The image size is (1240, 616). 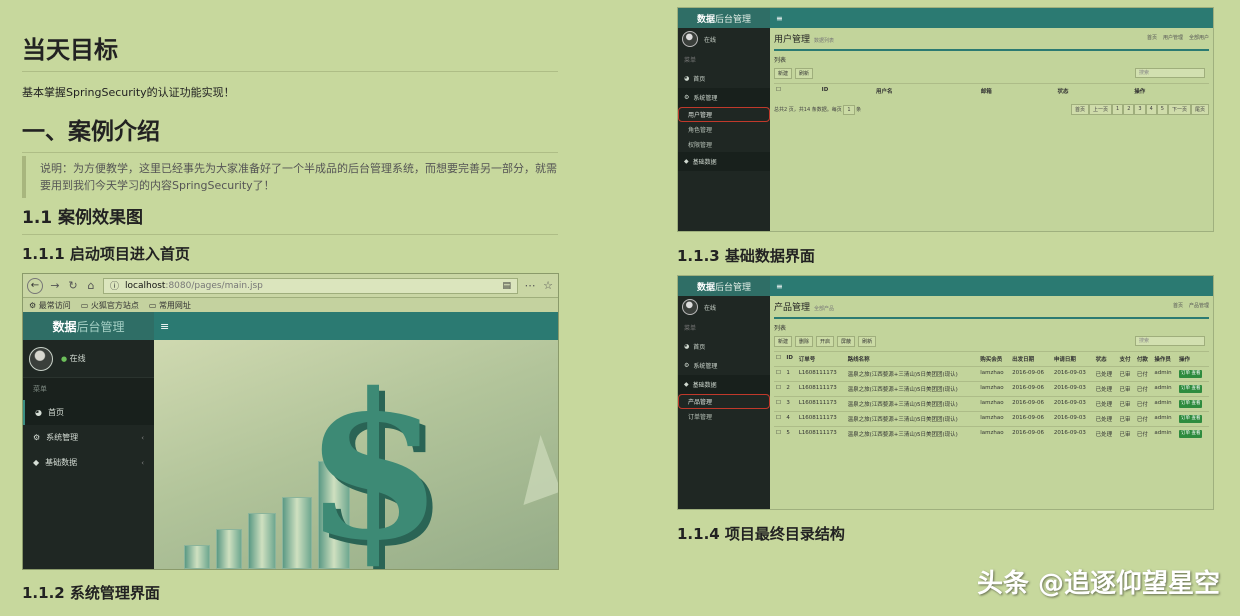 What do you see at coordinates (530, 470) in the screenshot?
I see `arrow-icon` at bounding box center [530, 470].